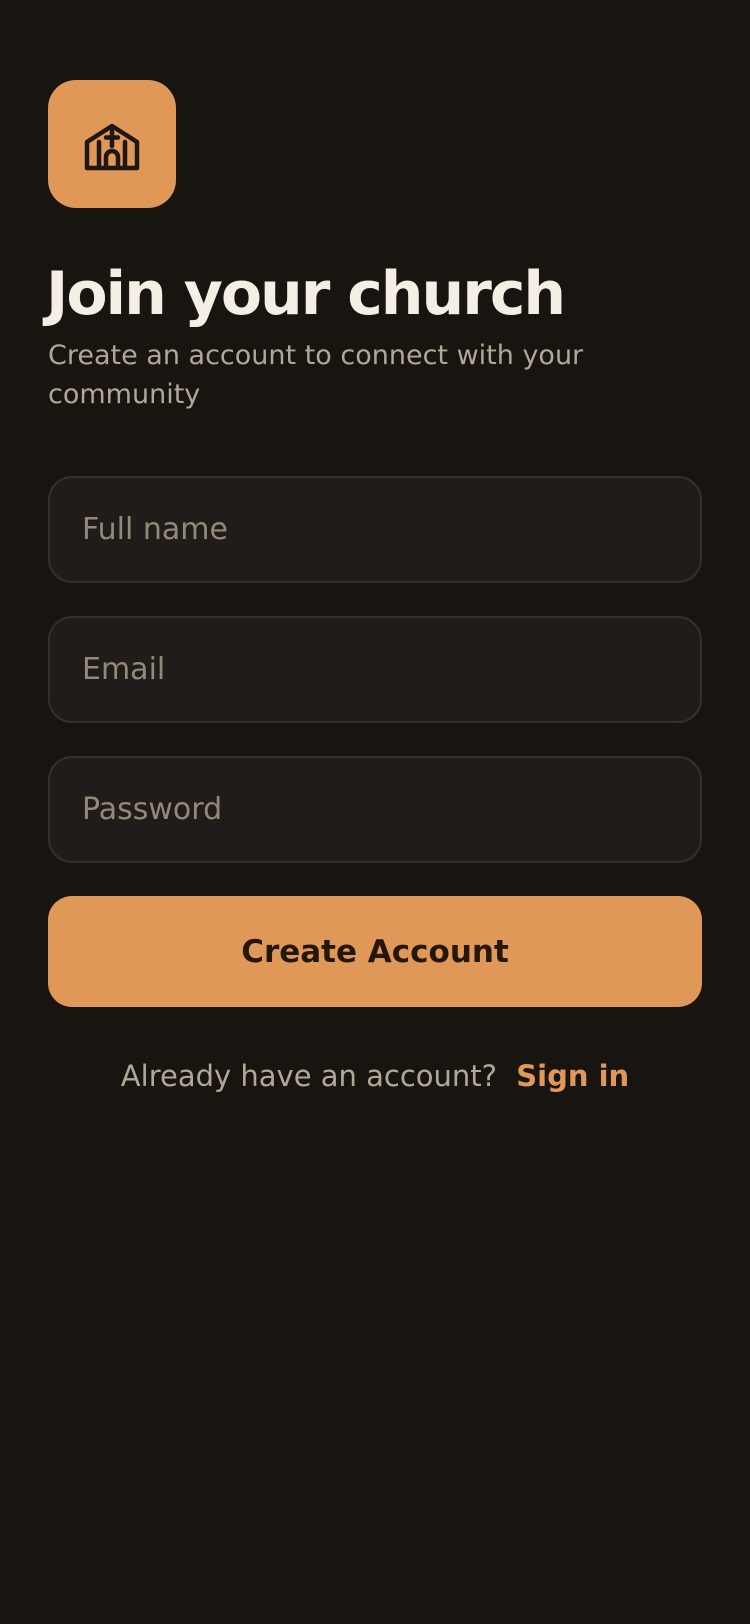  What do you see at coordinates (112, 147) in the screenshot?
I see `church-icon` at bounding box center [112, 147].